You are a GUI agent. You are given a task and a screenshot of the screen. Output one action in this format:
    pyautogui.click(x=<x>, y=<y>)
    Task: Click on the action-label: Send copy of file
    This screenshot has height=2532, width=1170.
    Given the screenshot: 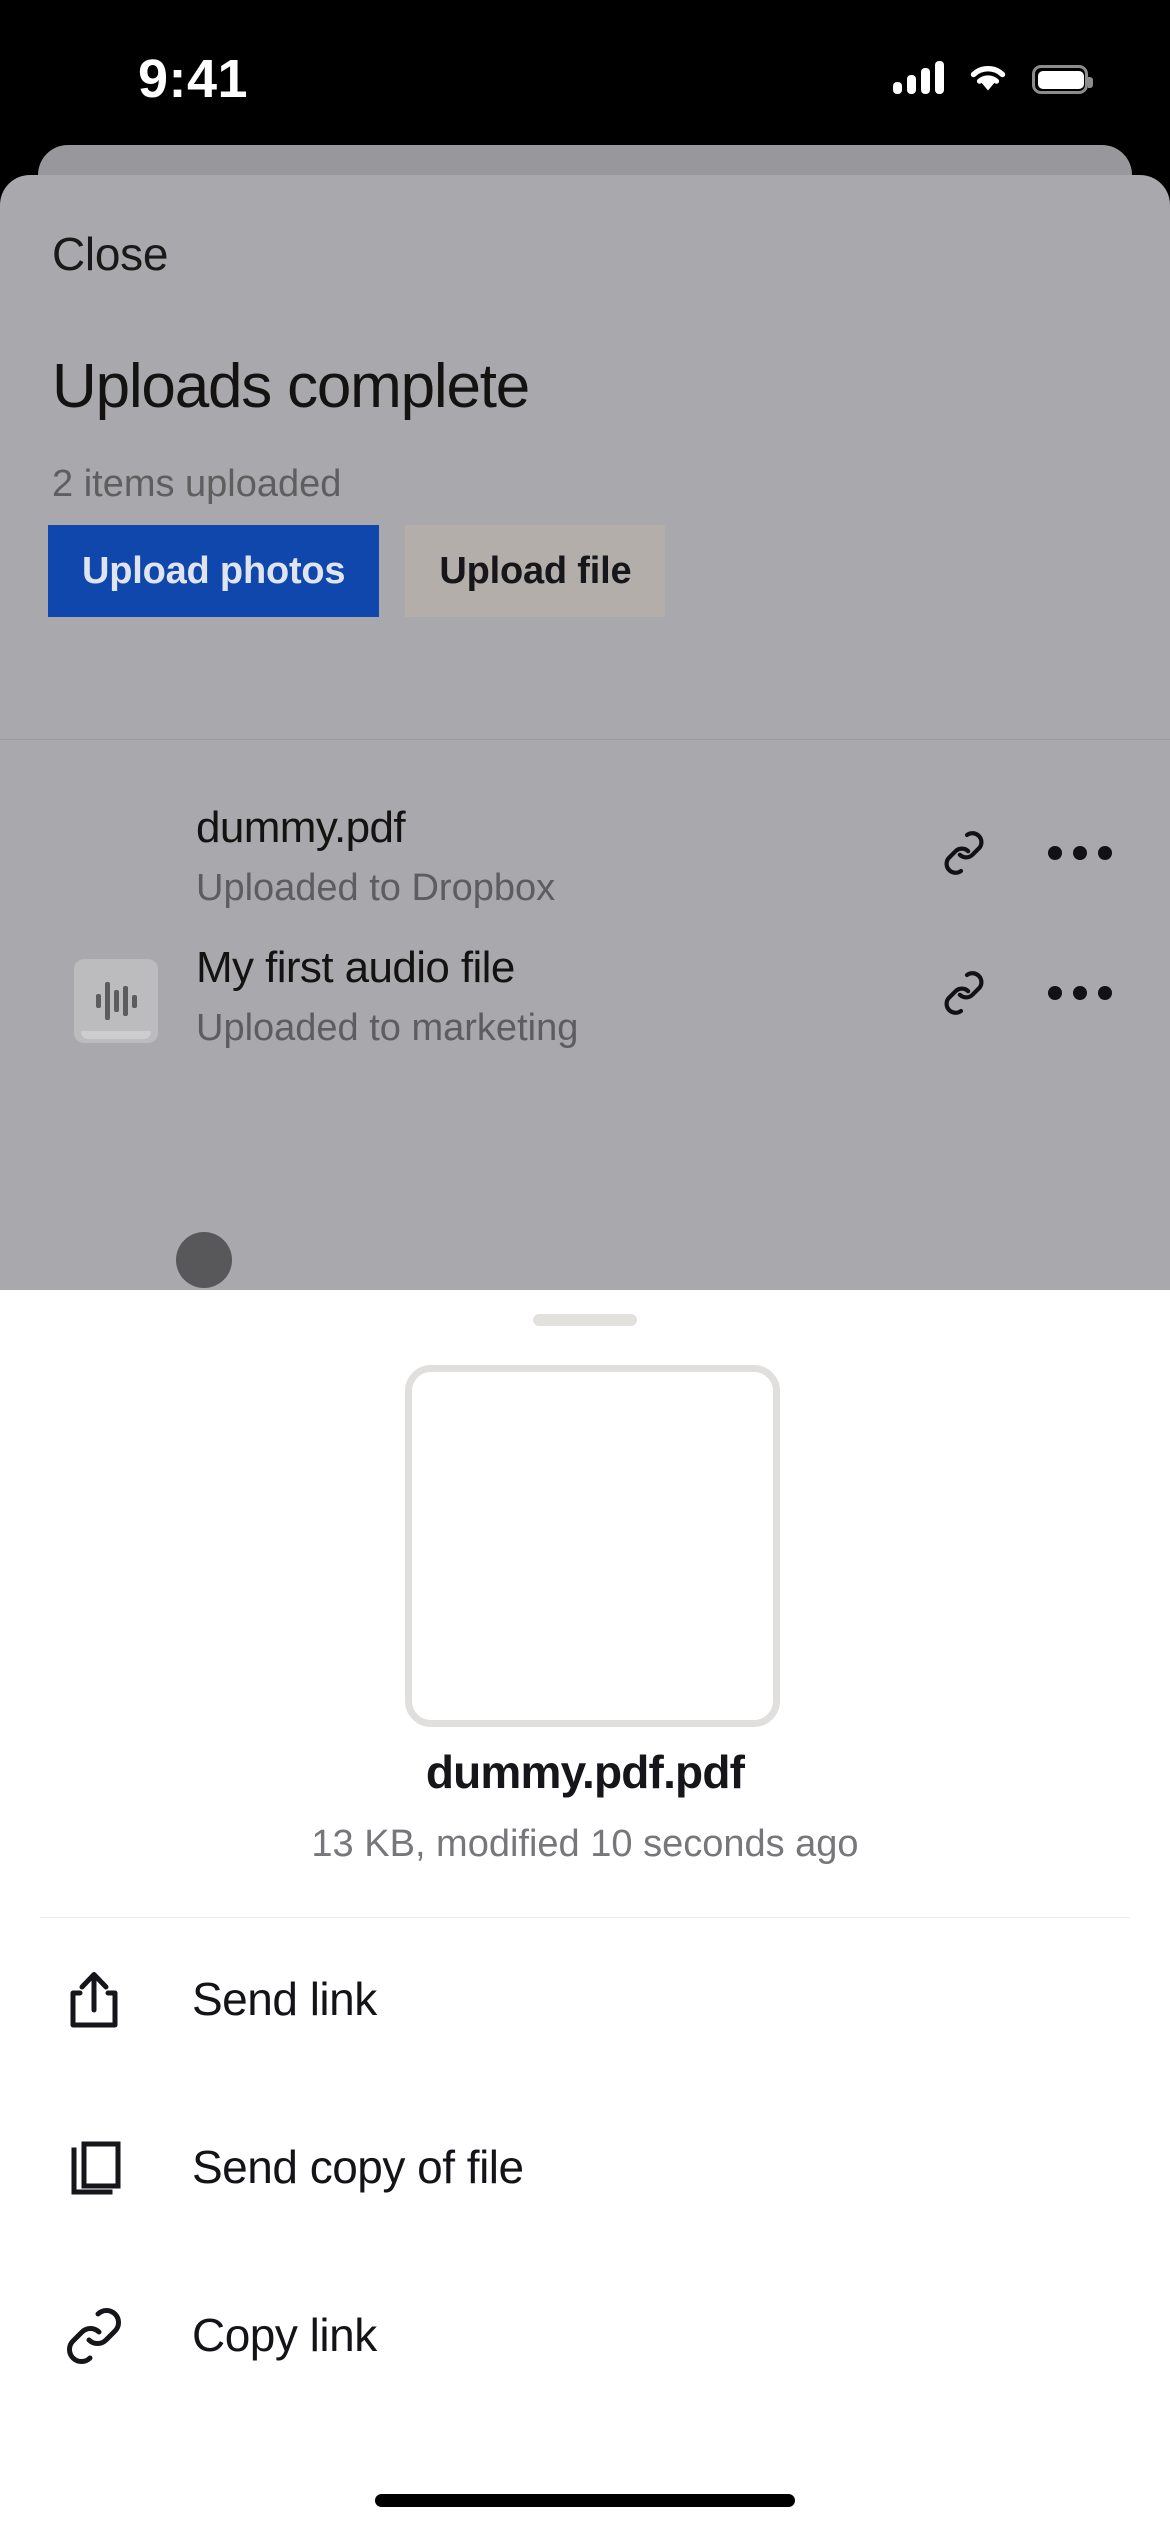 What is the action you would take?
    pyautogui.click(x=358, y=2167)
    